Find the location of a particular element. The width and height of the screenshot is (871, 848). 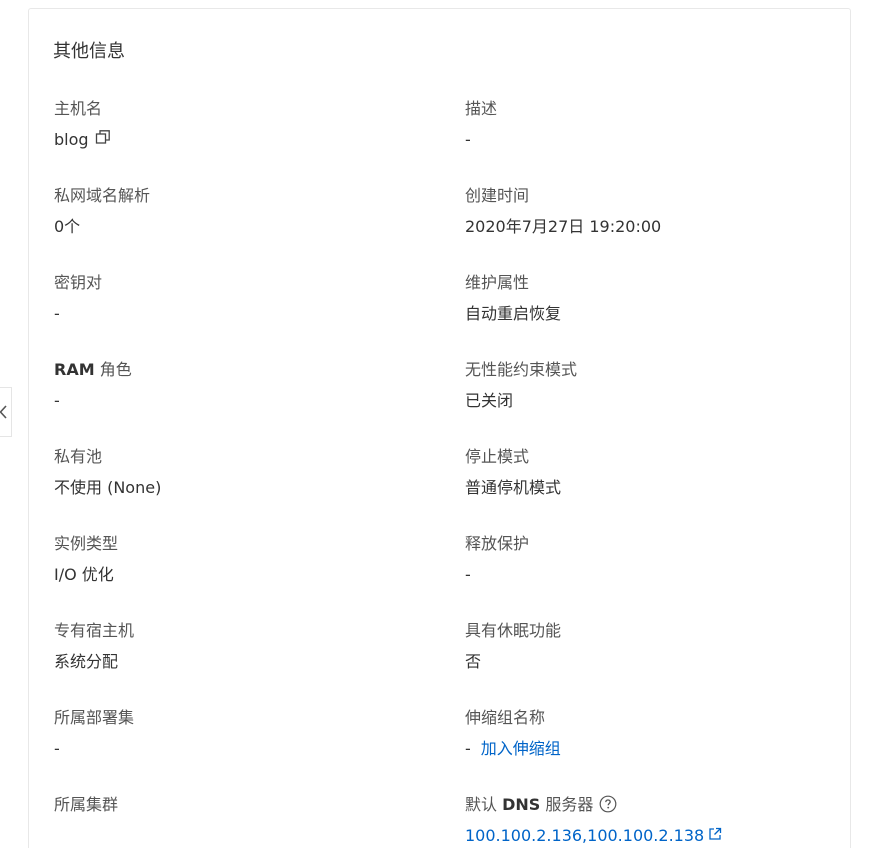

field-label-rest: 服务器 is located at coordinates (567, 804).